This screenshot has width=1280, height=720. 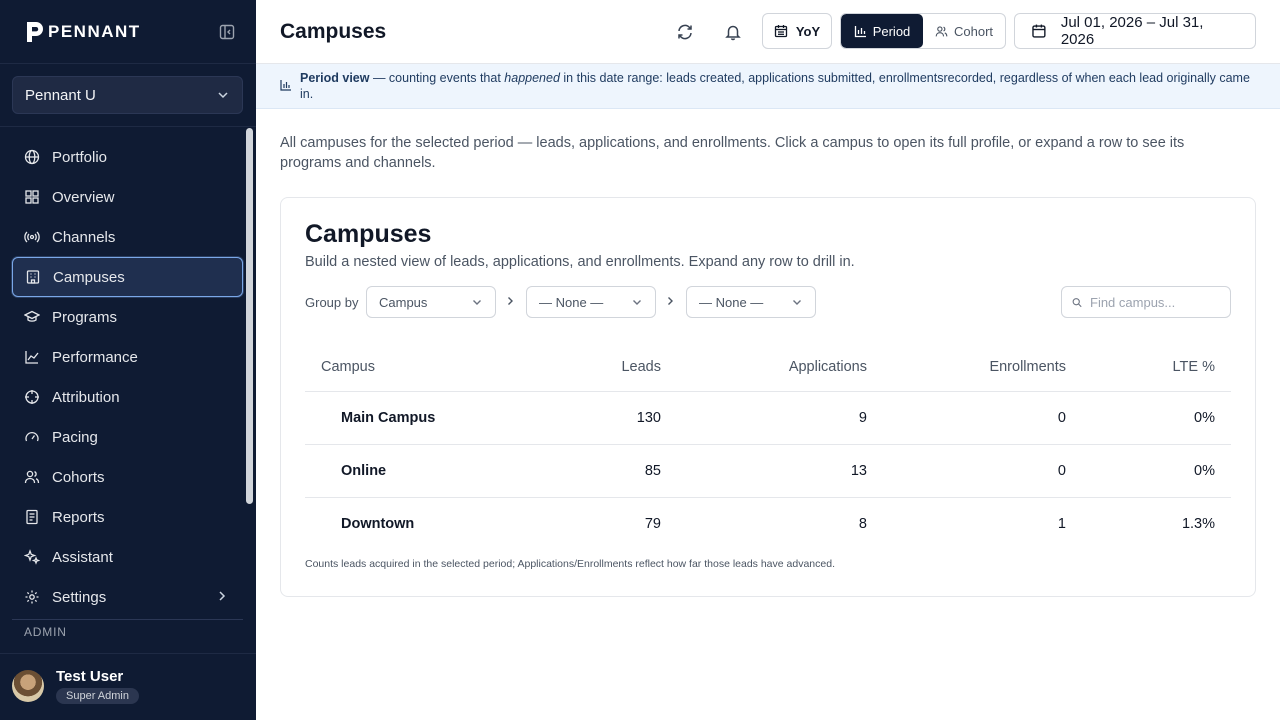 What do you see at coordinates (127, 197) in the screenshot?
I see `sidebar-item-overview: Overview` at bounding box center [127, 197].